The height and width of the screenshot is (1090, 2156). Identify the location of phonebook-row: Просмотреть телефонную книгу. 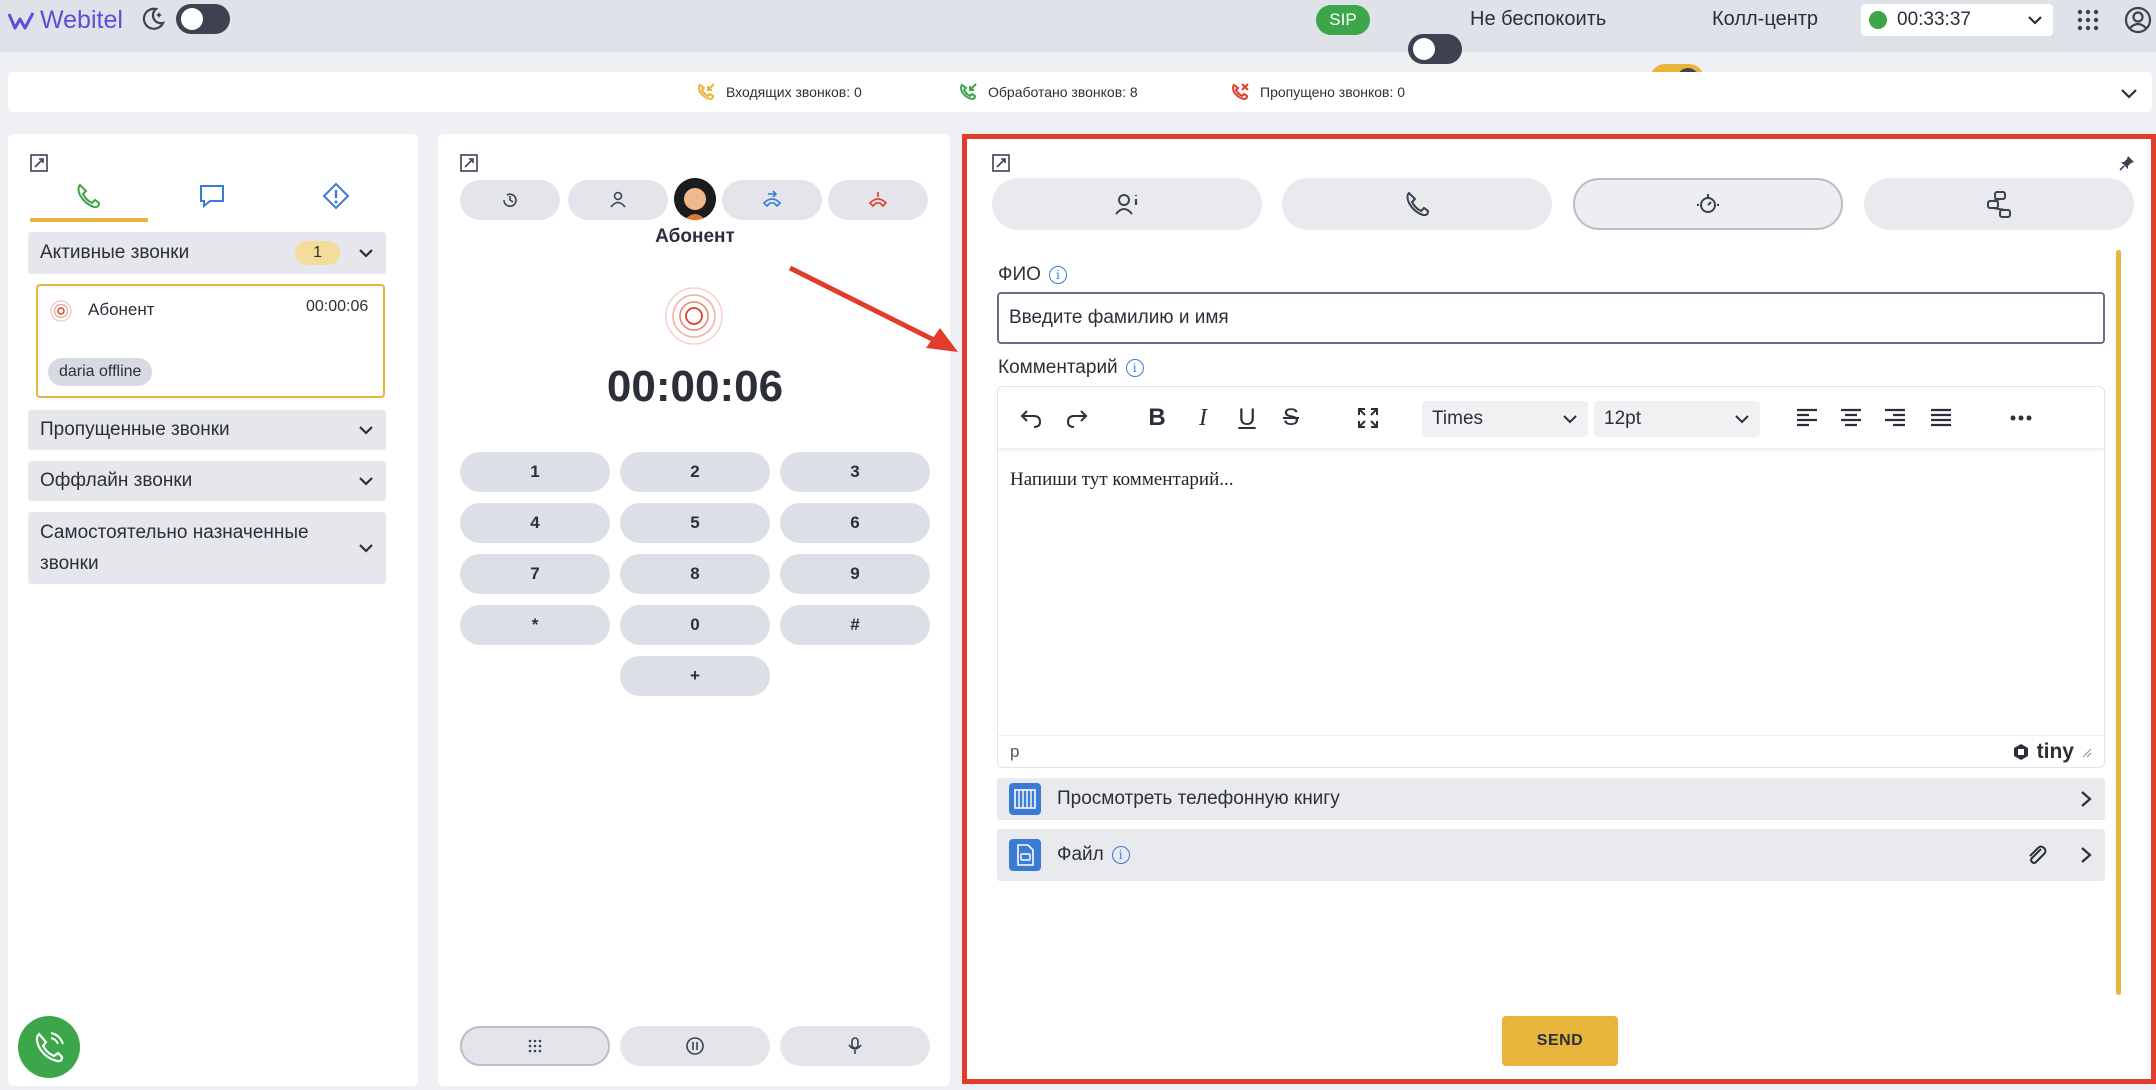
(1551, 799).